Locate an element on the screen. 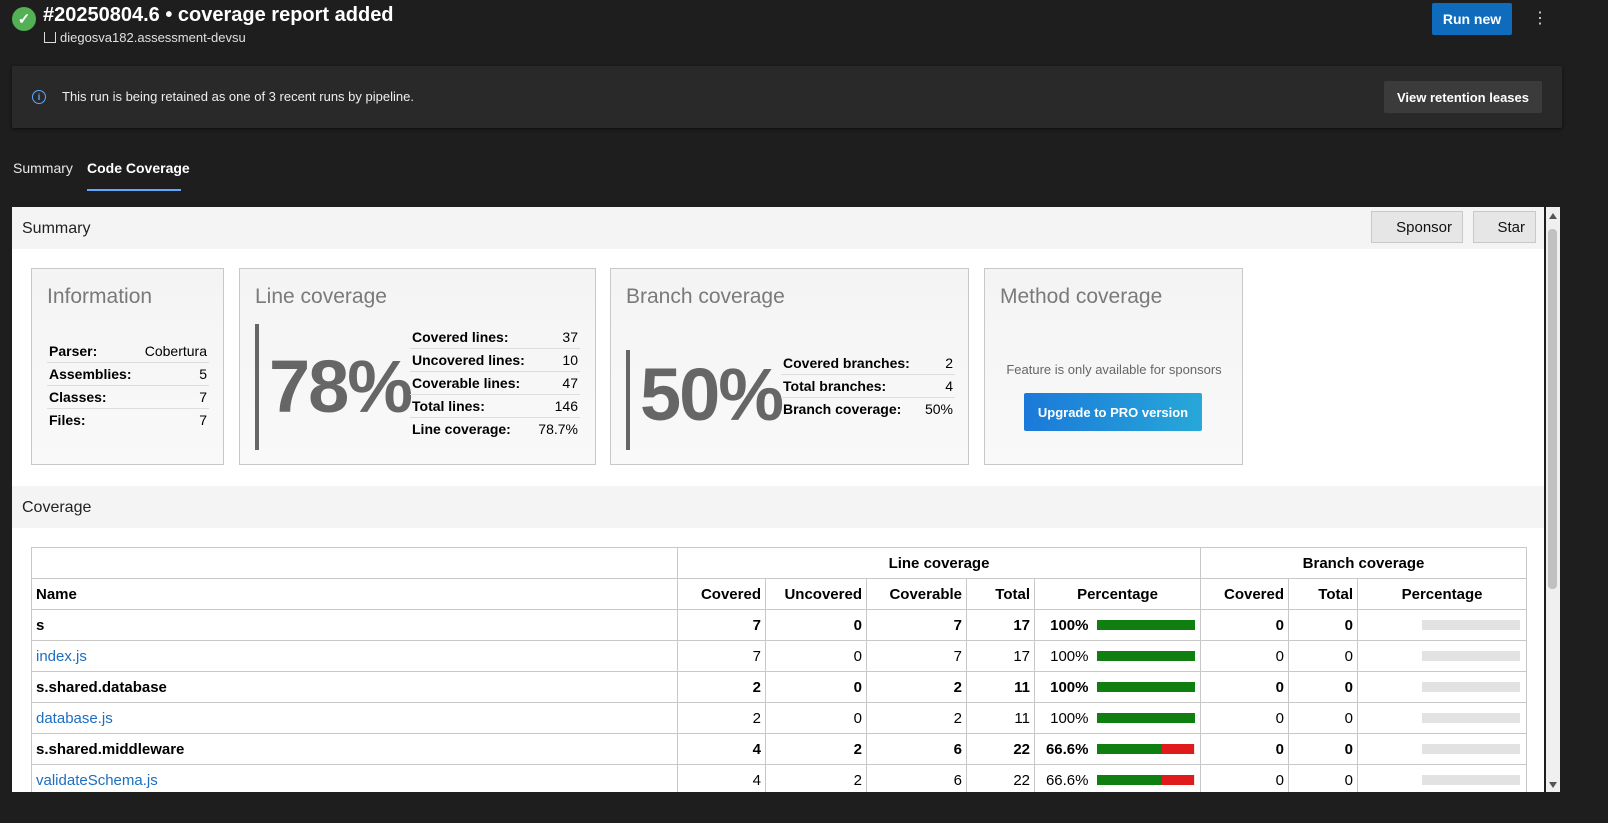  branch-total-column-header: Total is located at coordinates (1323, 594).